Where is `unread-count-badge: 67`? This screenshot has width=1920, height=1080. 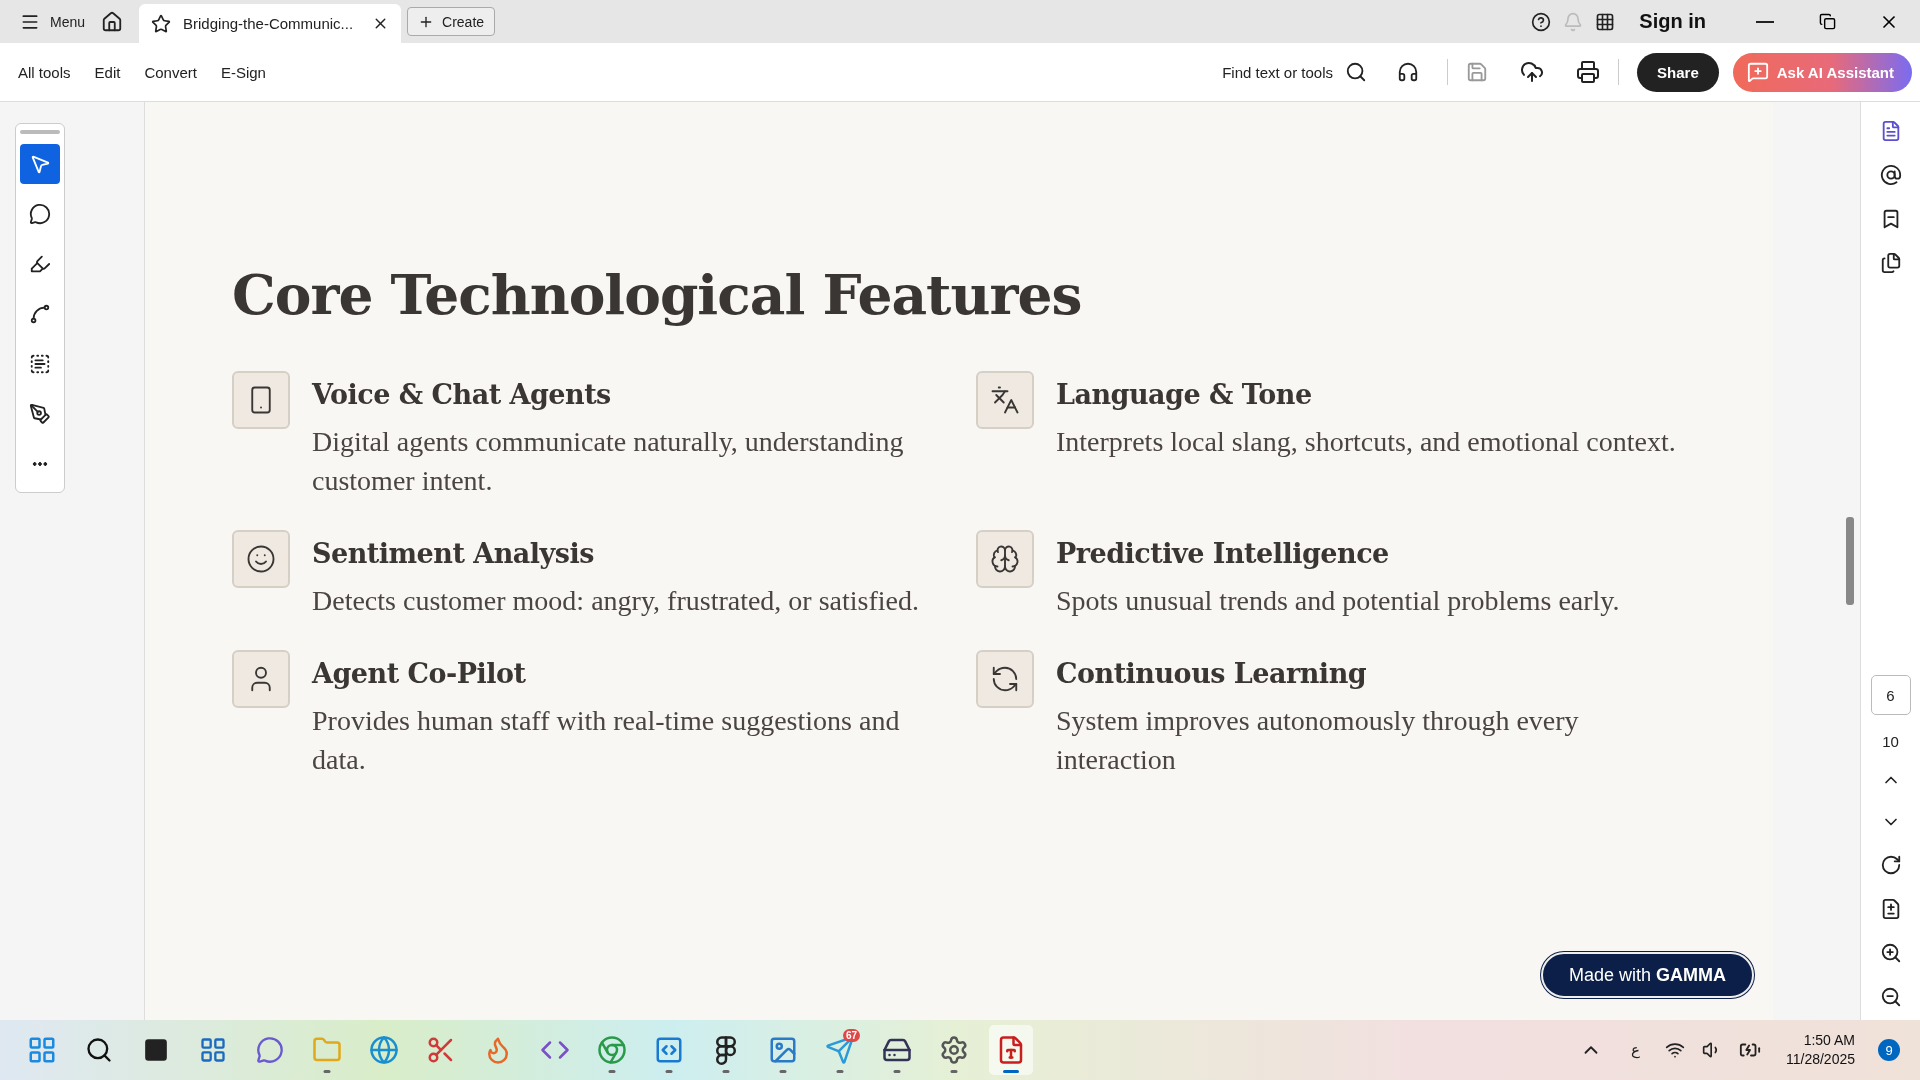 unread-count-badge: 67 is located at coordinates (851, 1035).